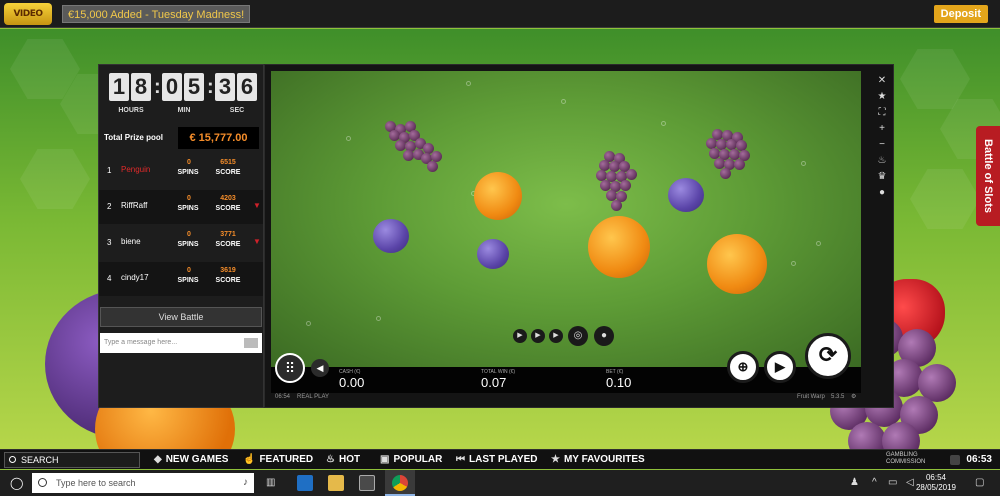  I want to click on nav-hot: ♨ HOT, so click(343, 459).